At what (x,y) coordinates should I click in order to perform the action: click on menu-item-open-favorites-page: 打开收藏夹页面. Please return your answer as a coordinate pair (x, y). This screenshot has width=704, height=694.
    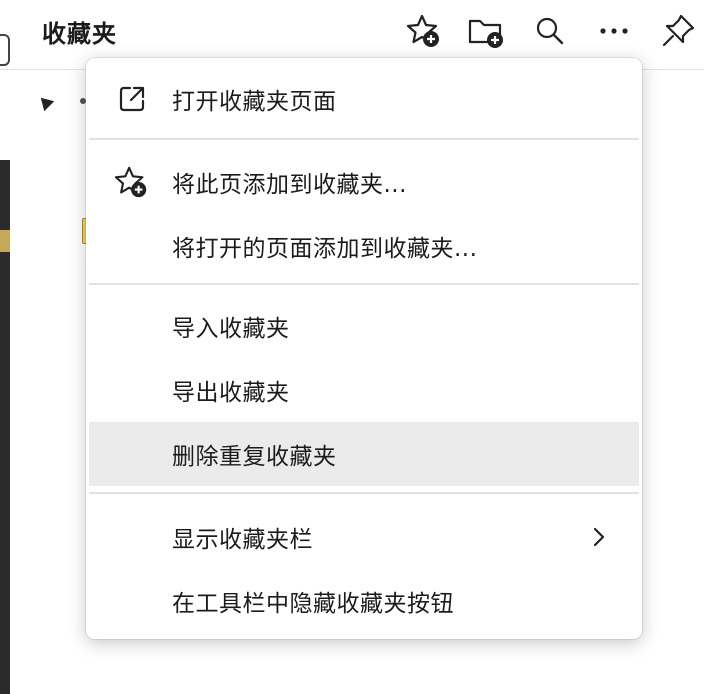
    Looking at the image, I should click on (364, 99).